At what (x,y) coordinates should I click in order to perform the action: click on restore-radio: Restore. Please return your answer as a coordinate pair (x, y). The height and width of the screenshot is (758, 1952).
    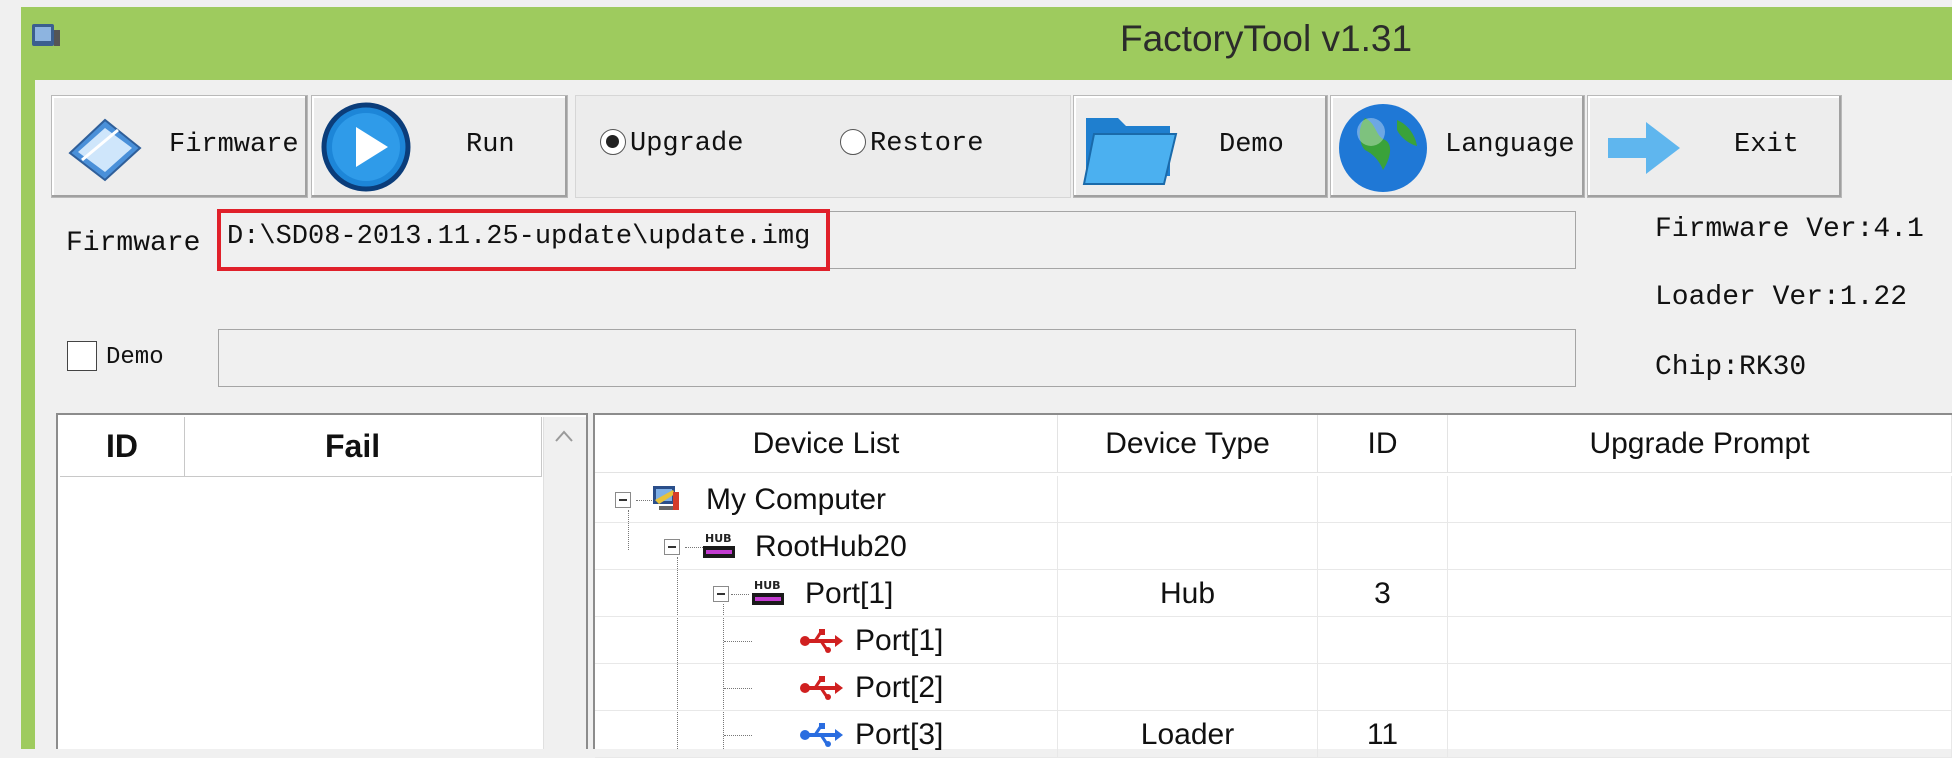
    Looking at the image, I should click on (911, 144).